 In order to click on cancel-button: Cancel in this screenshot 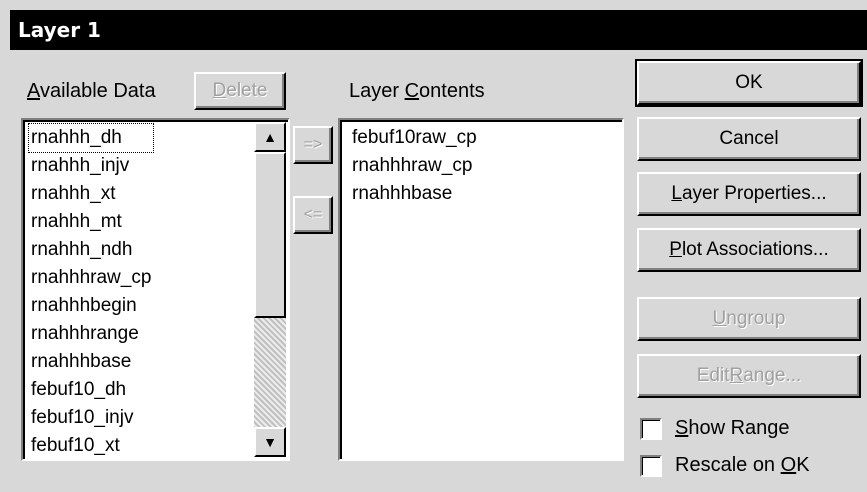, I will do `click(749, 139)`.